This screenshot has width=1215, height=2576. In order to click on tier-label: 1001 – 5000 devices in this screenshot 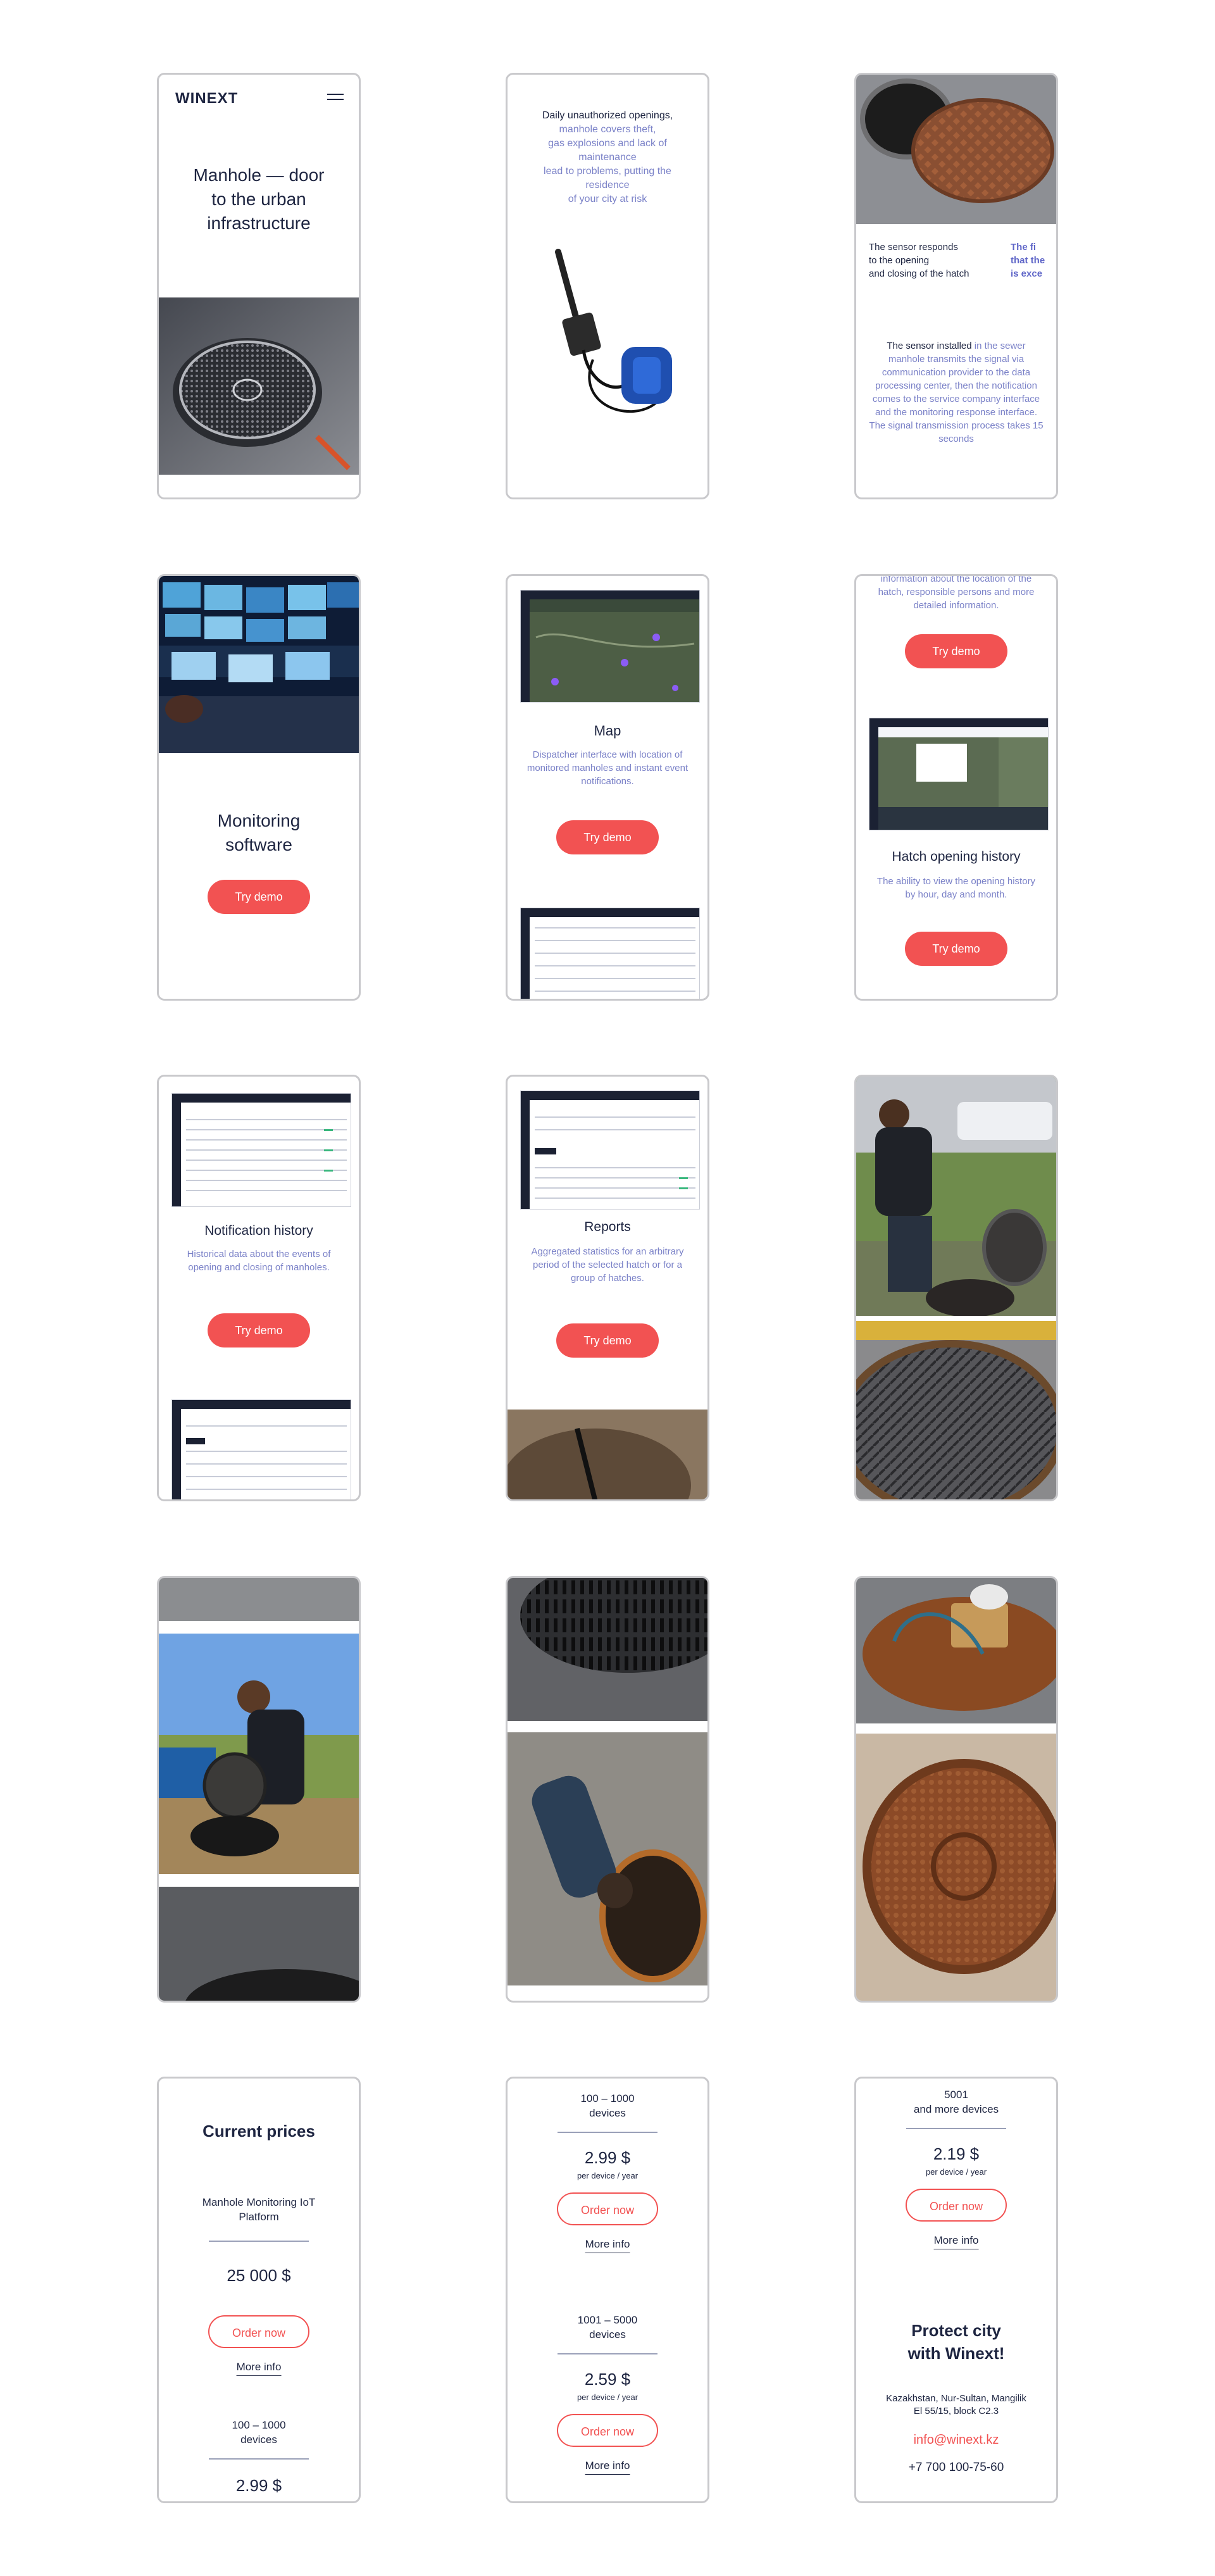, I will do `click(607, 2327)`.